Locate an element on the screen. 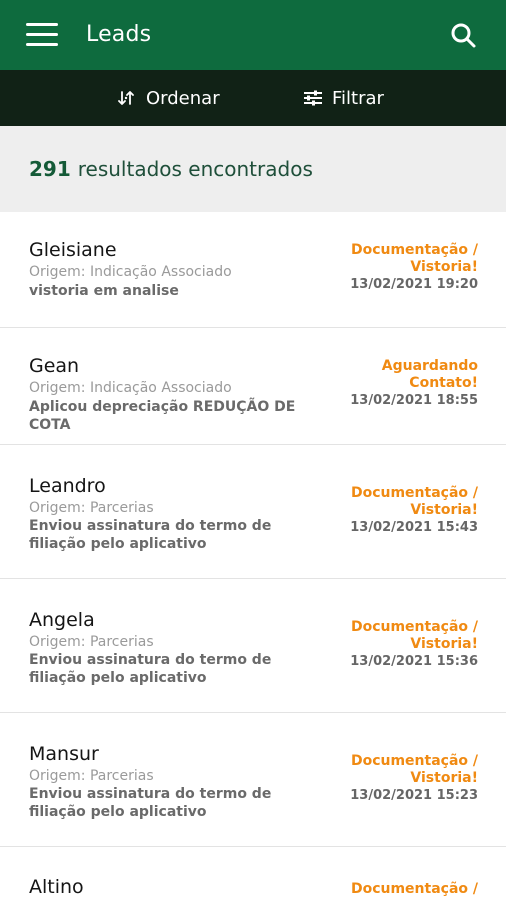 This screenshot has width=506, height=900. lead-name: Leandro is located at coordinates (67, 486).